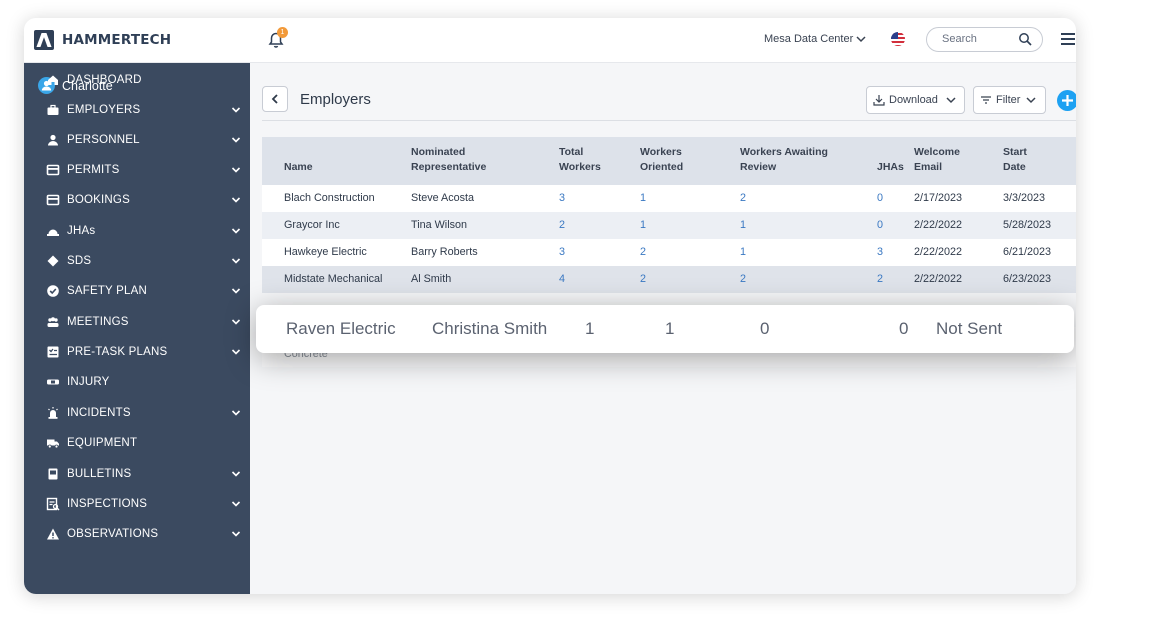 The width and height of the screenshot is (1163, 626). I want to click on download-icon, so click(879, 100).